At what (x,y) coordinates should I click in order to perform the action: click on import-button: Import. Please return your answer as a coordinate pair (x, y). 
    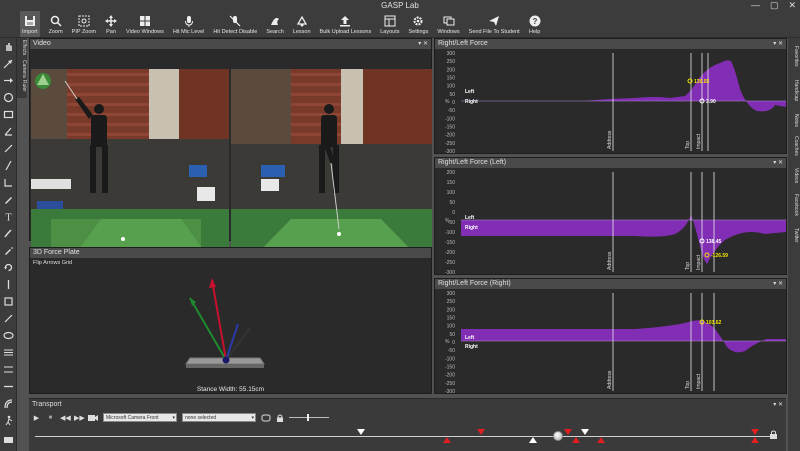
    Looking at the image, I should click on (30, 24).